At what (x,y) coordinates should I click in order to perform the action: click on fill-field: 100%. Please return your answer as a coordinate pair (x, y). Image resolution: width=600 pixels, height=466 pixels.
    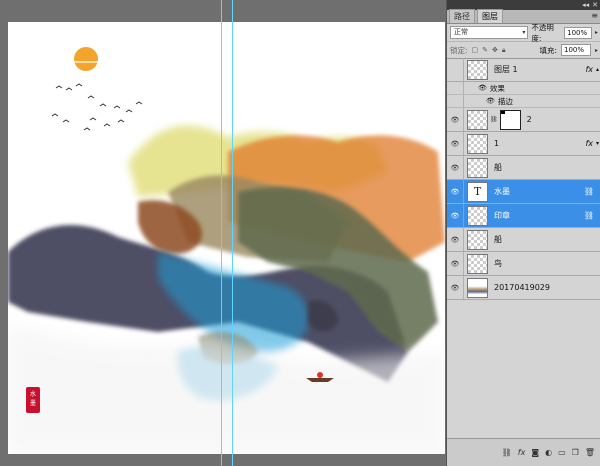
    Looking at the image, I should click on (575, 50).